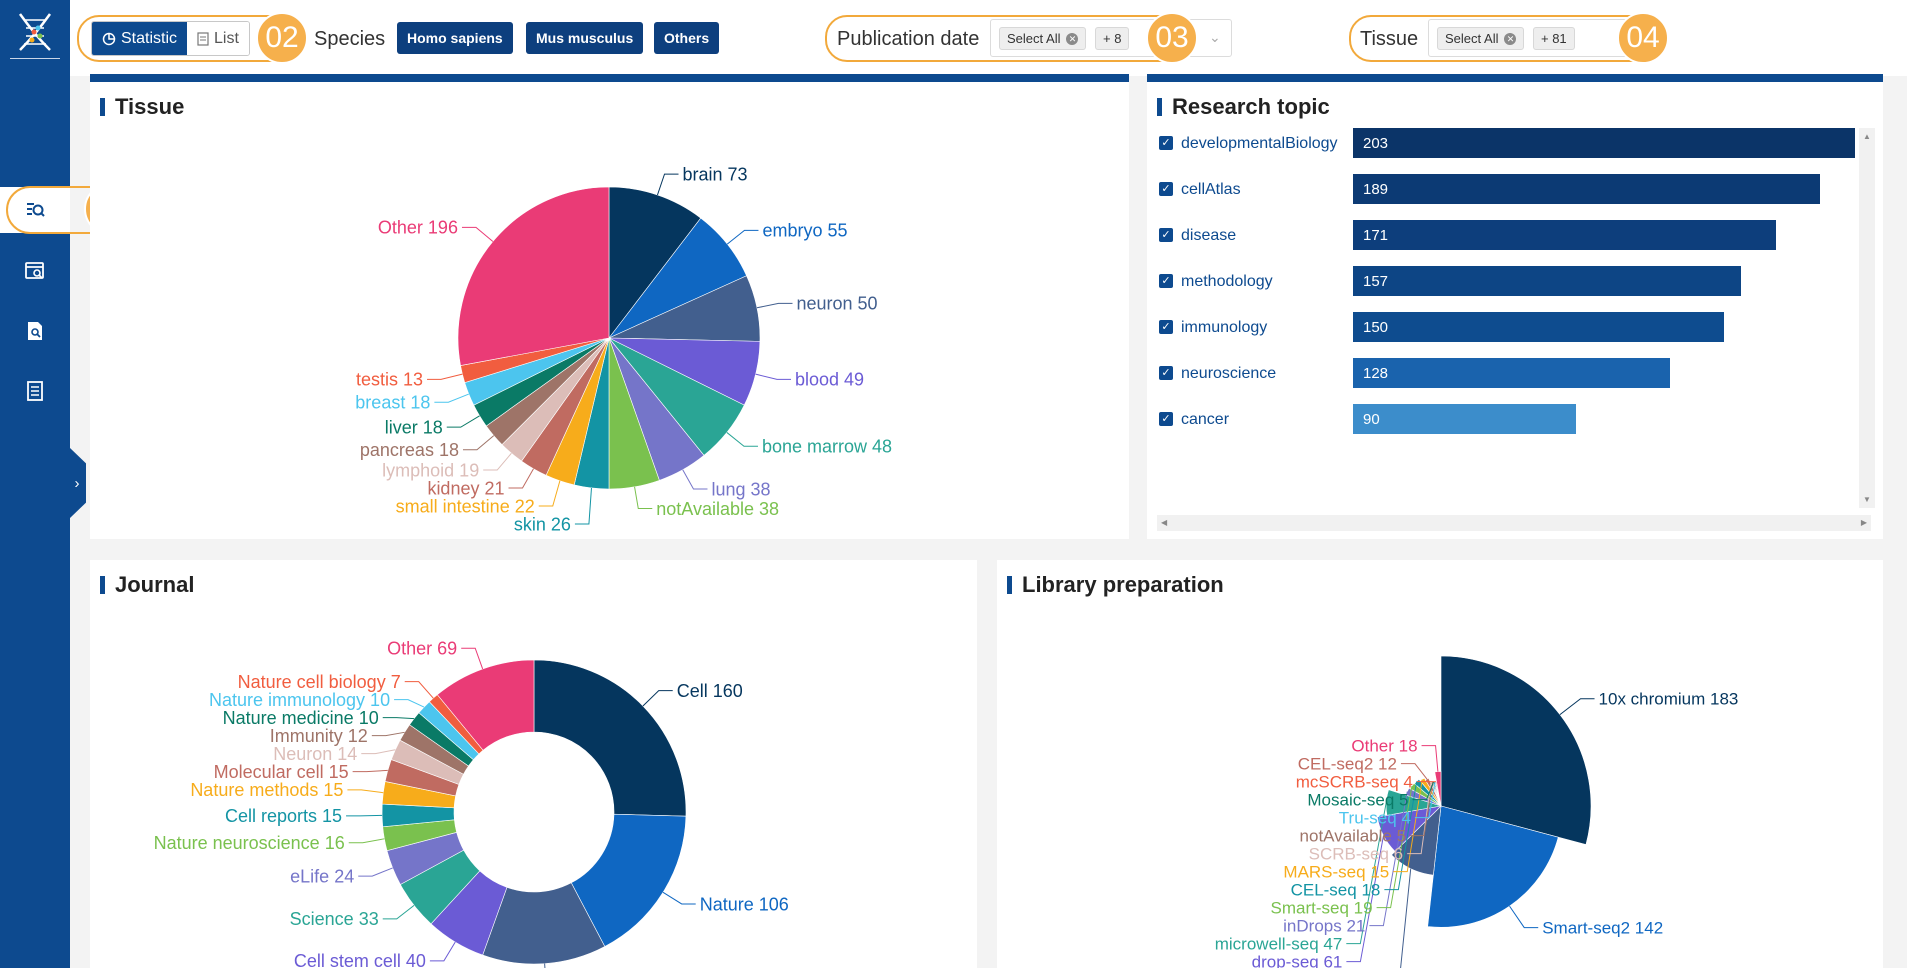 This screenshot has width=1907, height=968. I want to click on chevron-right-icon: ›, so click(77, 483).